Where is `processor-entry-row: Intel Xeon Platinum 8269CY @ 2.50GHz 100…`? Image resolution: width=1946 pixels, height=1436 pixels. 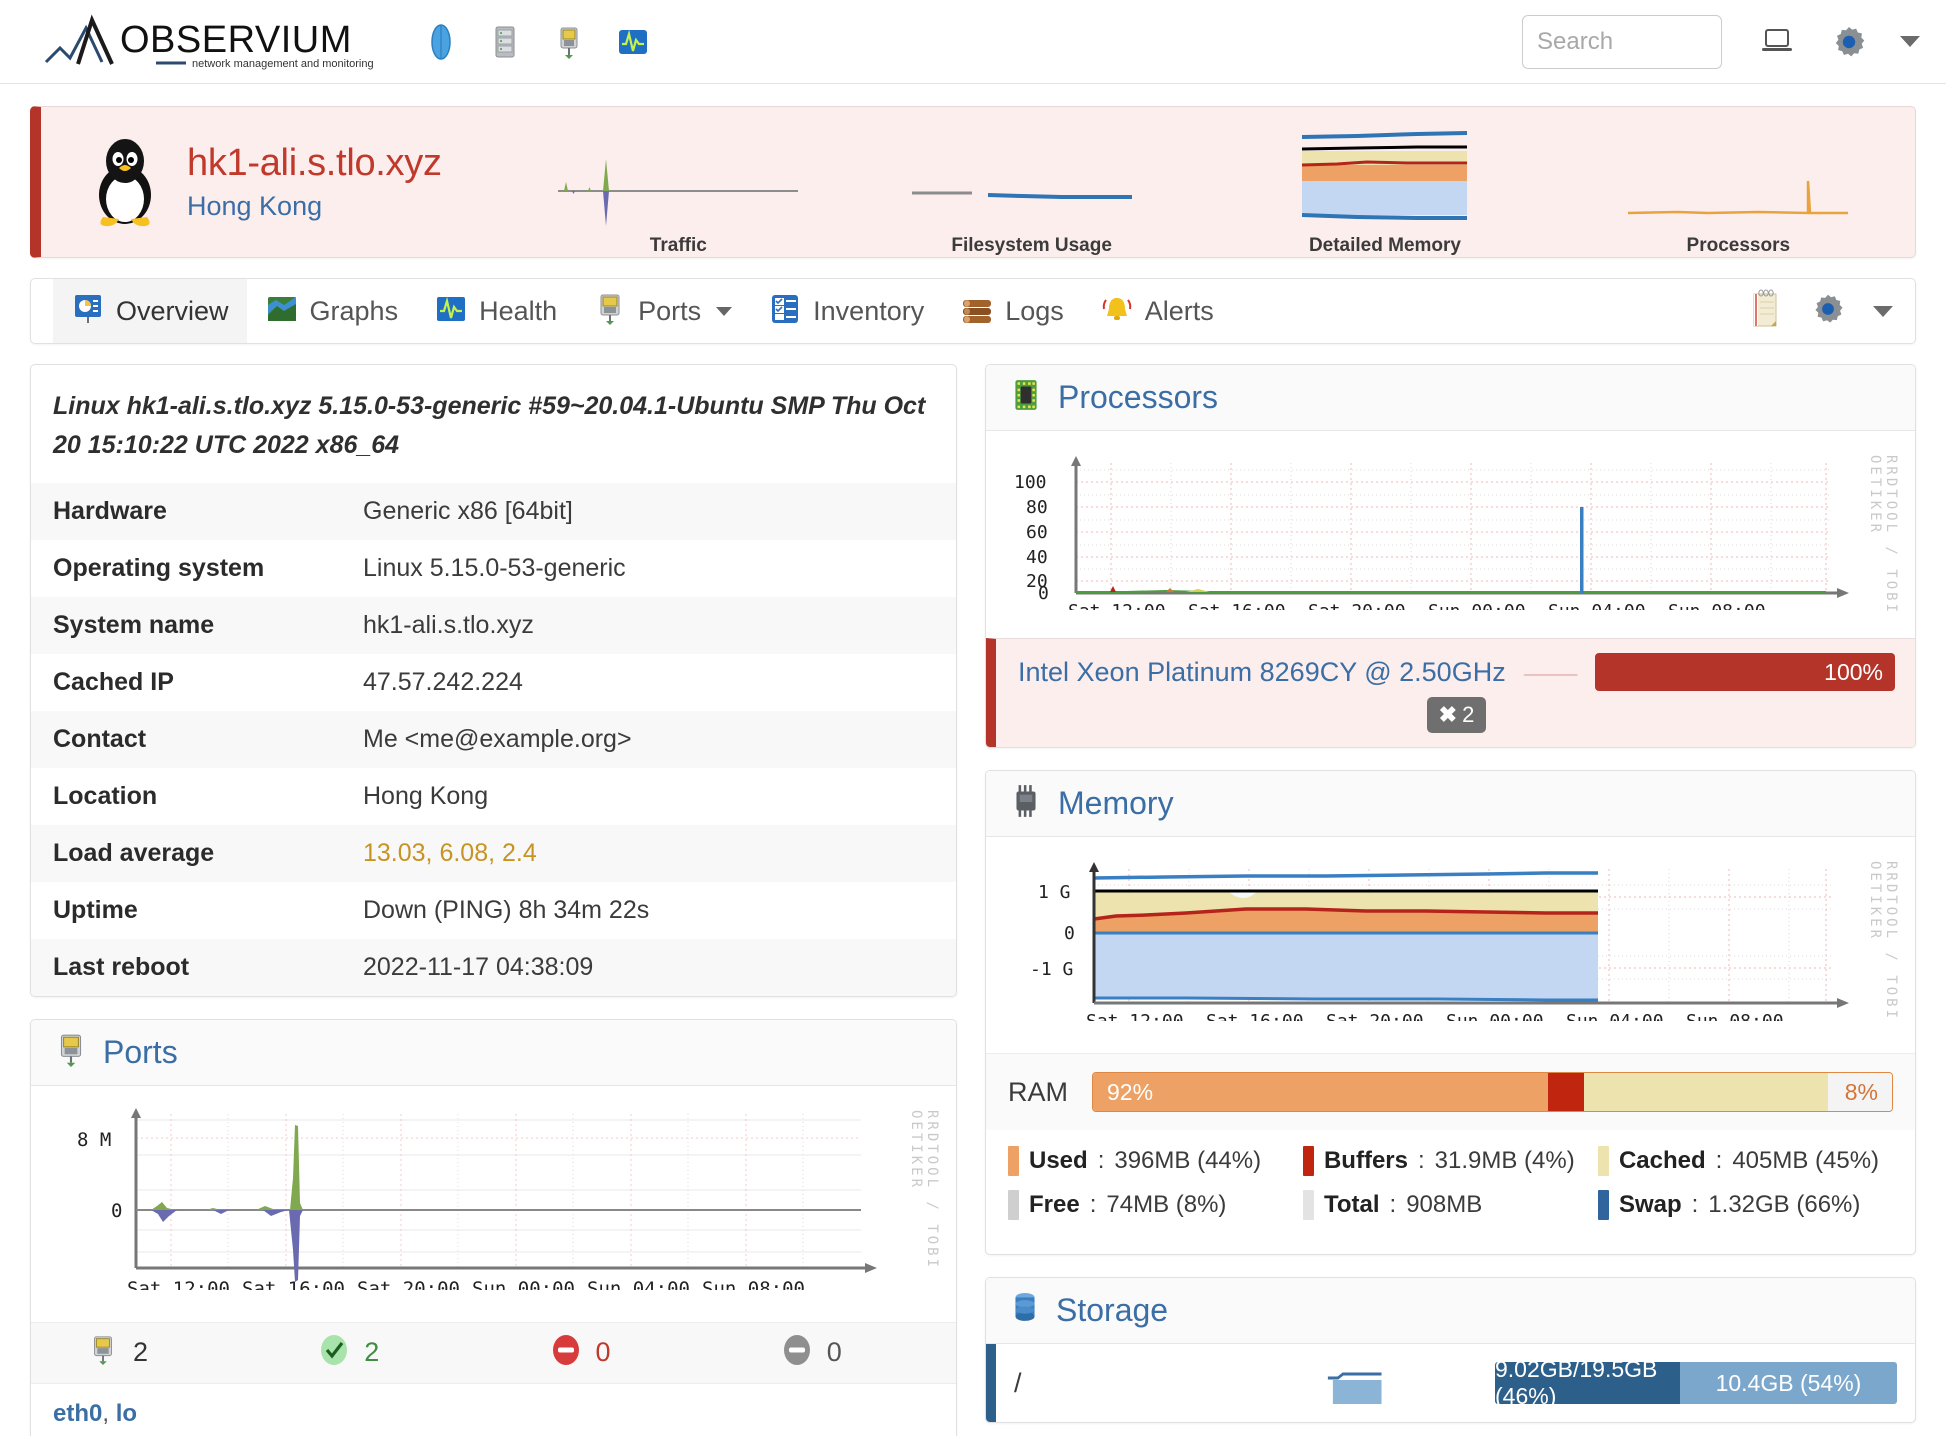 processor-entry-row: Intel Xeon Platinum 8269CY @ 2.50GHz 100… is located at coordinates (1450, 692).